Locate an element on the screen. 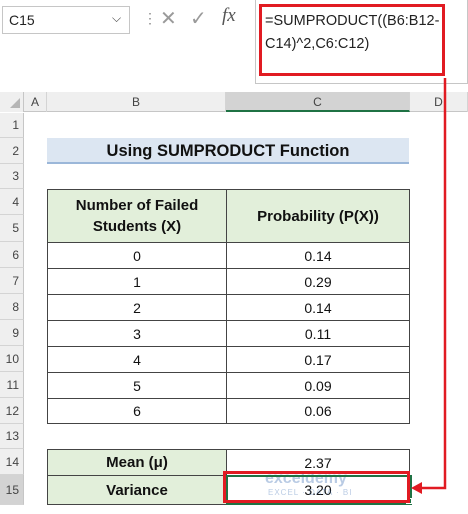  red-arrow-connector is located at coordinates (429, 286).